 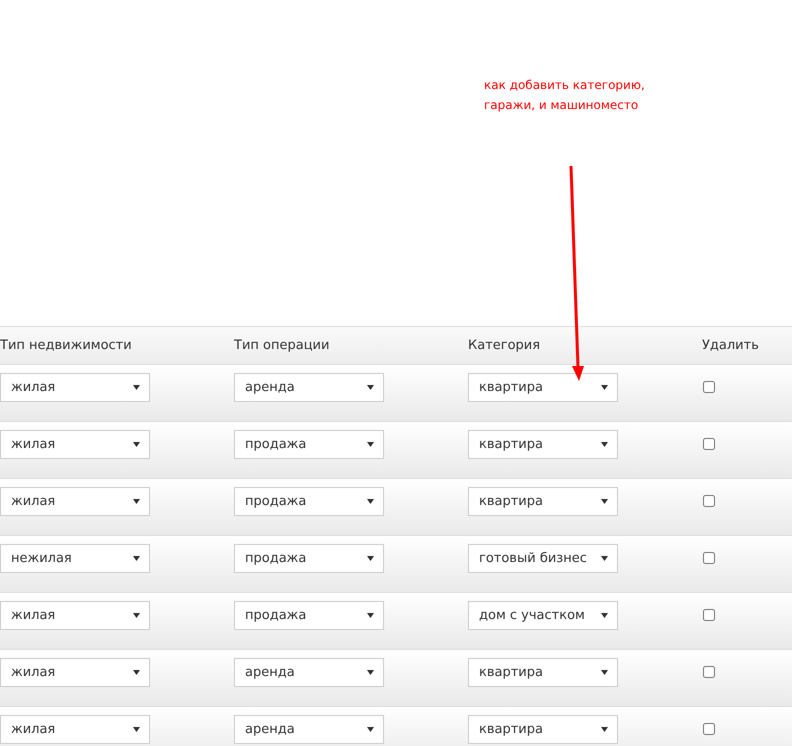 What do you see at coordinates (66, 345) in the screenshot?
I see `column-header: Тип недвижимости` at bounding box center [66, 345].